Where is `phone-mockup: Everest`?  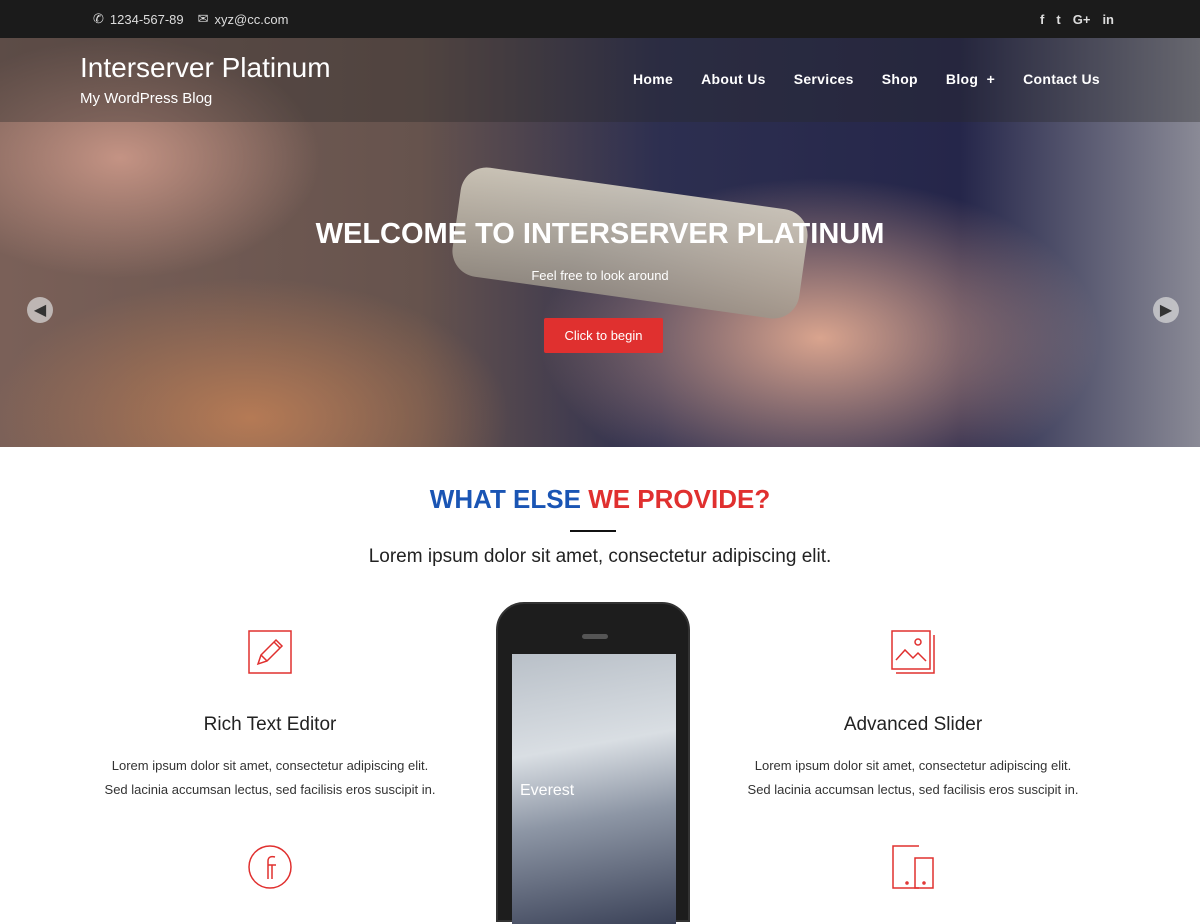 phone-mockup: Everest is located at coordinates (593, 763).